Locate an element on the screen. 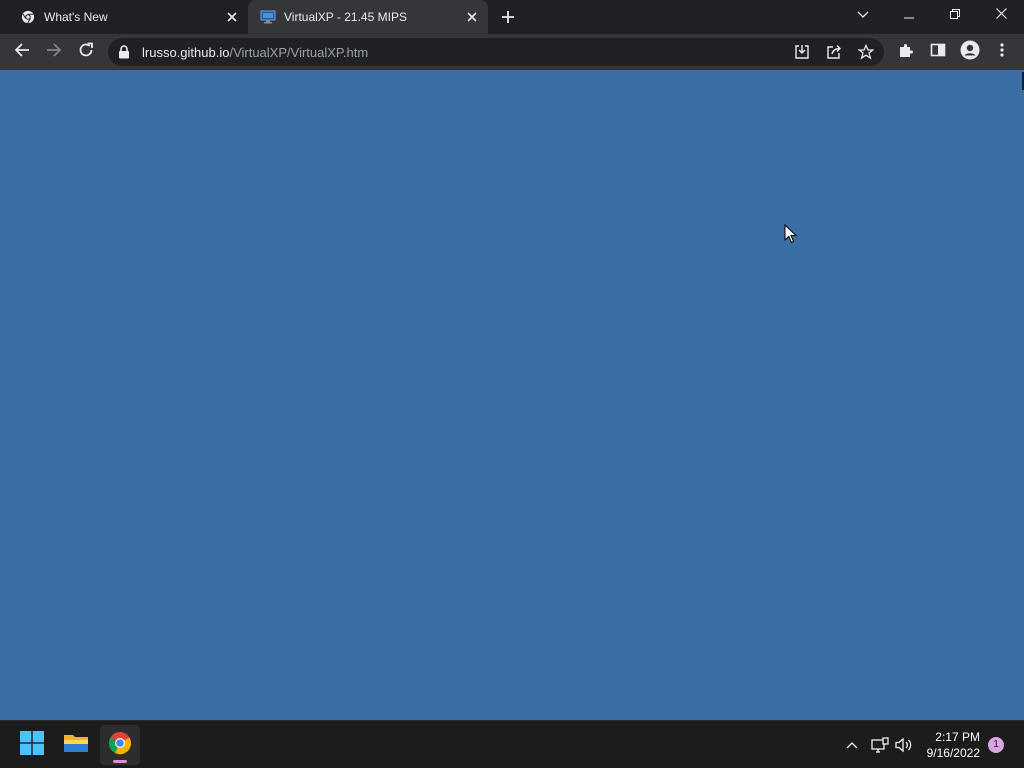 This screenshot has width=1024, height=768. minimize-button is located at coordinates (909, 15).